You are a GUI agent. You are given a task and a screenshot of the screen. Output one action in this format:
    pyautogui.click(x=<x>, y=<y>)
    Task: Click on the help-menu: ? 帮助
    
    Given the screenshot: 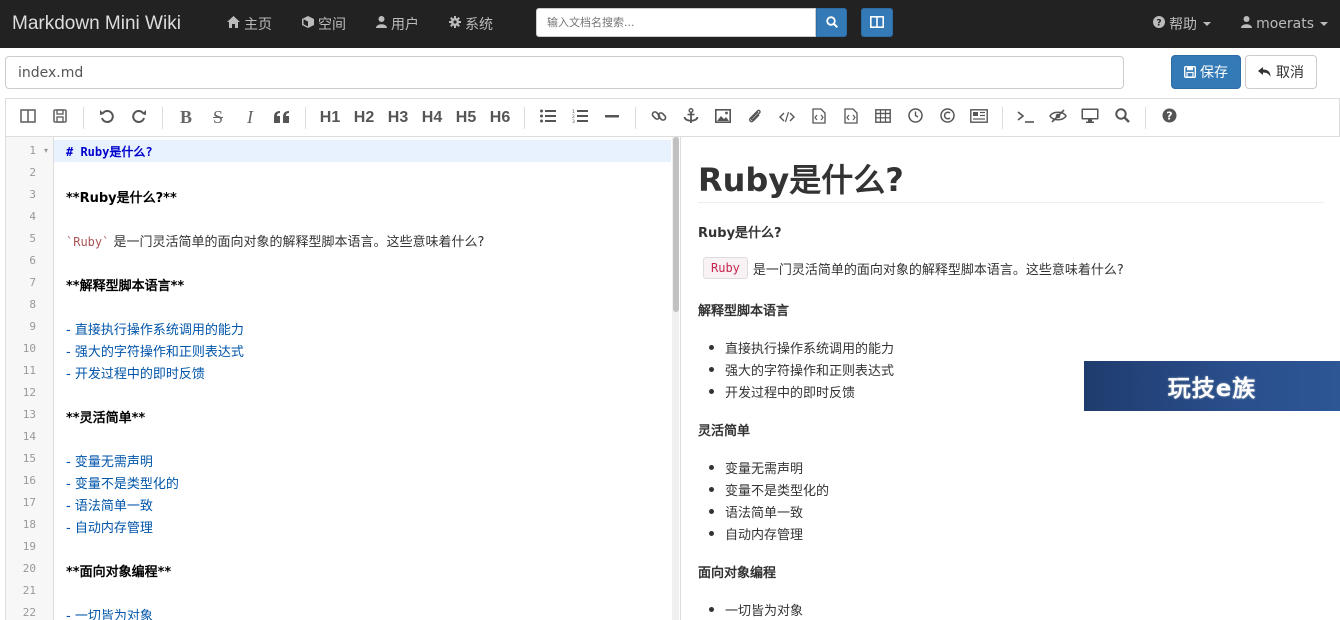 What is the action you would take?
    pyautogui.click(x=1182, y=24)
    